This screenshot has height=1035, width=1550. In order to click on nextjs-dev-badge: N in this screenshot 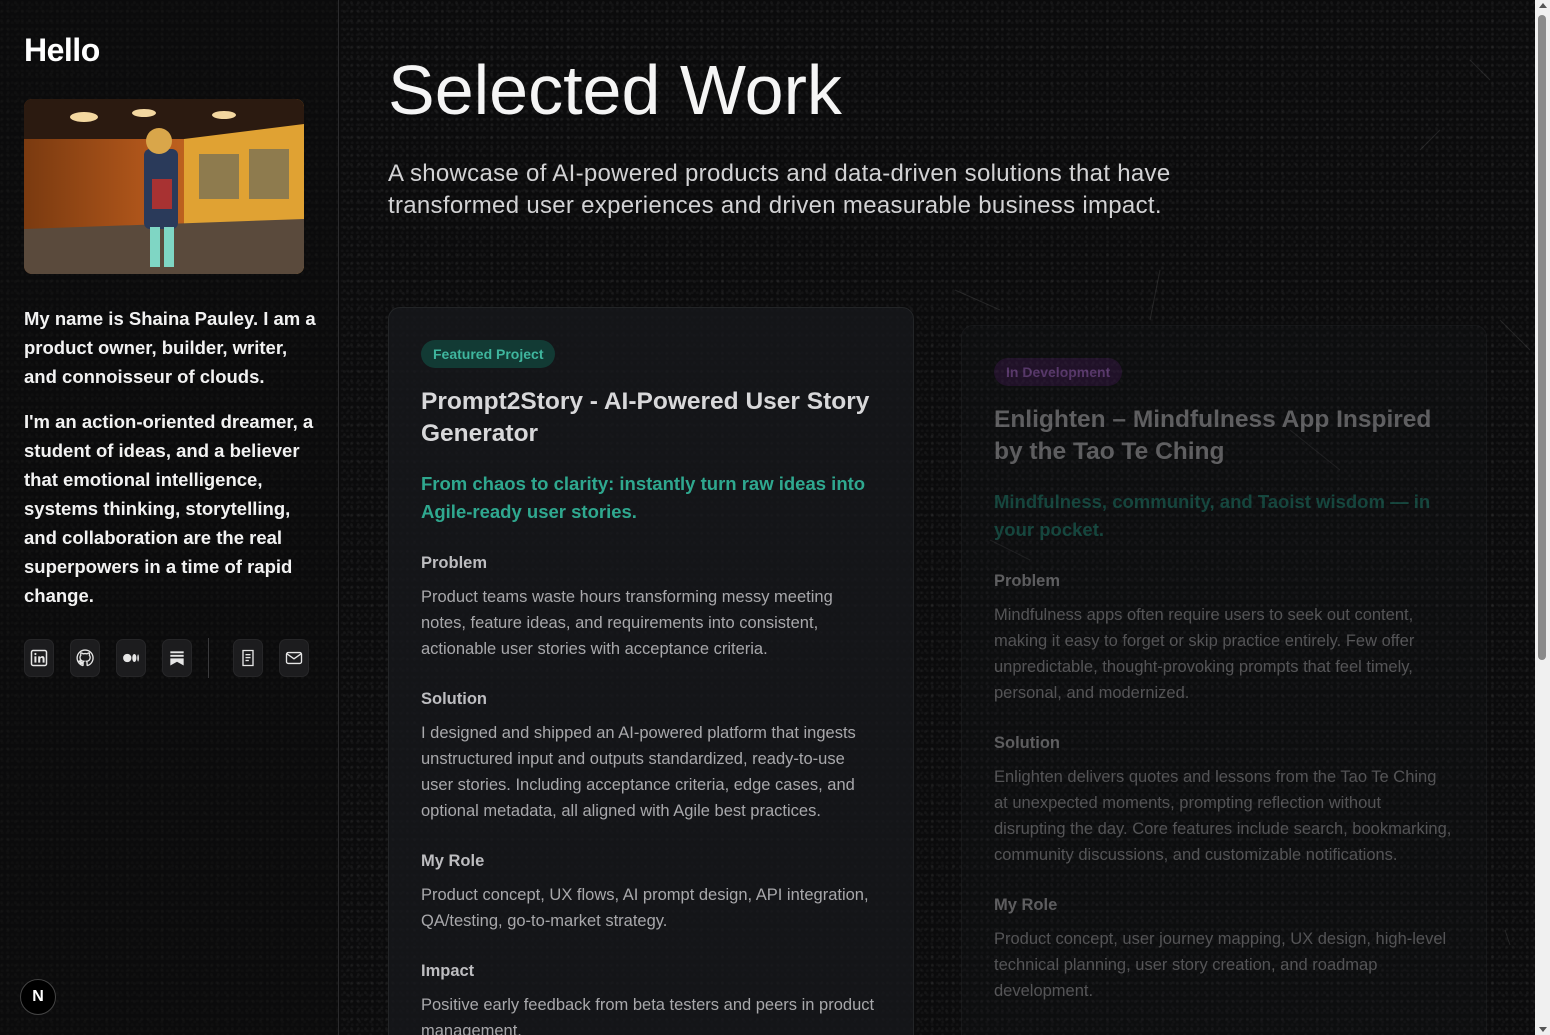, I will do `click(38, 997)`.